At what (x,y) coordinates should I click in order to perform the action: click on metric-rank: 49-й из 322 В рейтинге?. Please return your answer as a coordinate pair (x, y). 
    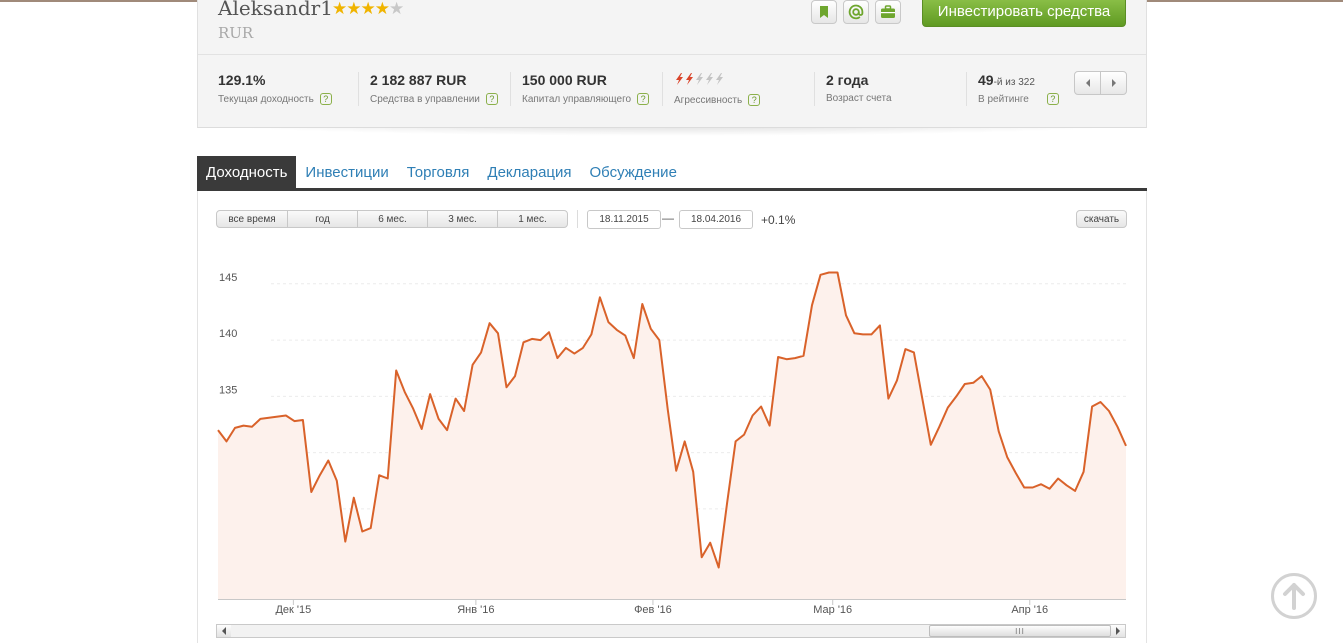
    Looking at the image, I should click on (1018, 88).